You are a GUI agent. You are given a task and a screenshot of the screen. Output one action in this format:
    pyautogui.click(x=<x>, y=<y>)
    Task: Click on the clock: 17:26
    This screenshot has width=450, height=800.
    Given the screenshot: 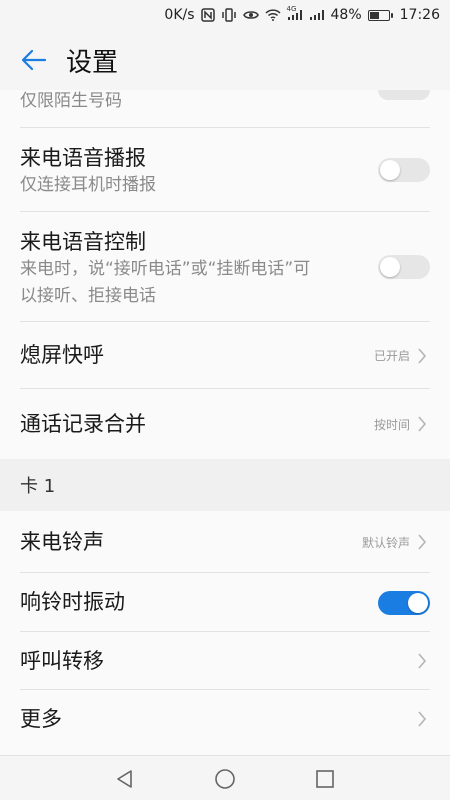 What is the action you would take?
    pyautogui.click(x=419, y=15)
    